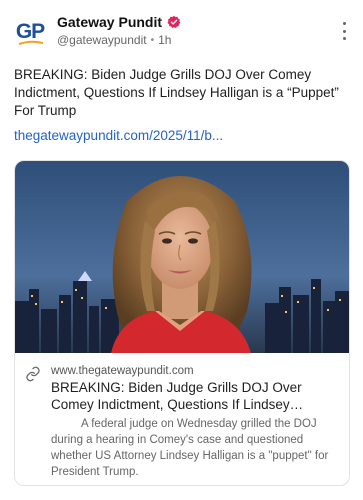  Describe the element at coordinates (31, 42) in the screenshot. I see `logo-swoosh-icon` at that location.